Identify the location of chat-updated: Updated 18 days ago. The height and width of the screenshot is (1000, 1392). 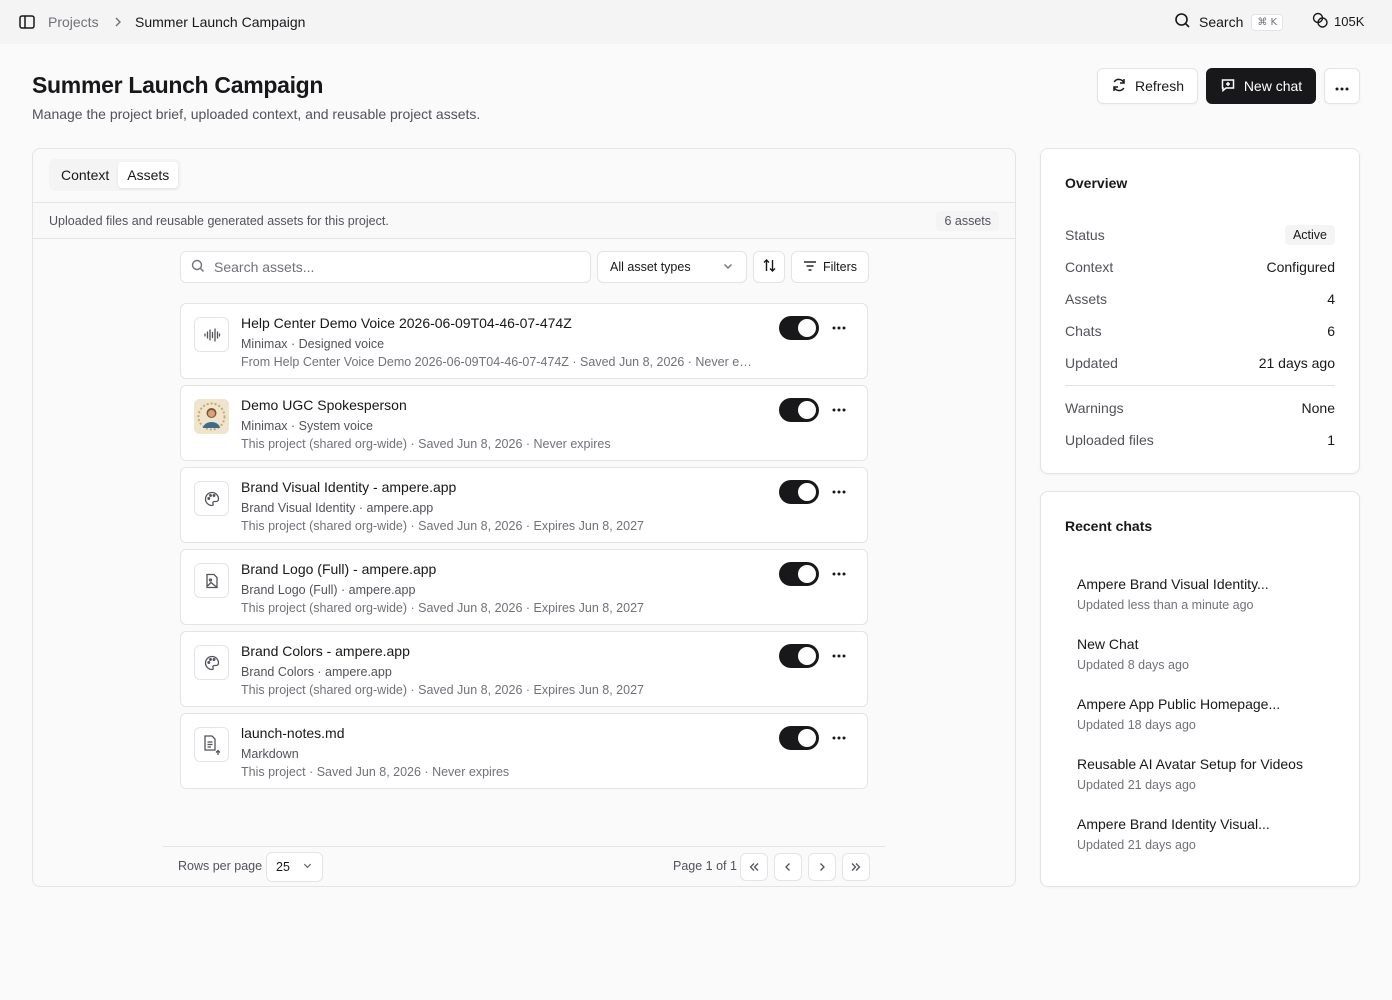
(1136, 725).